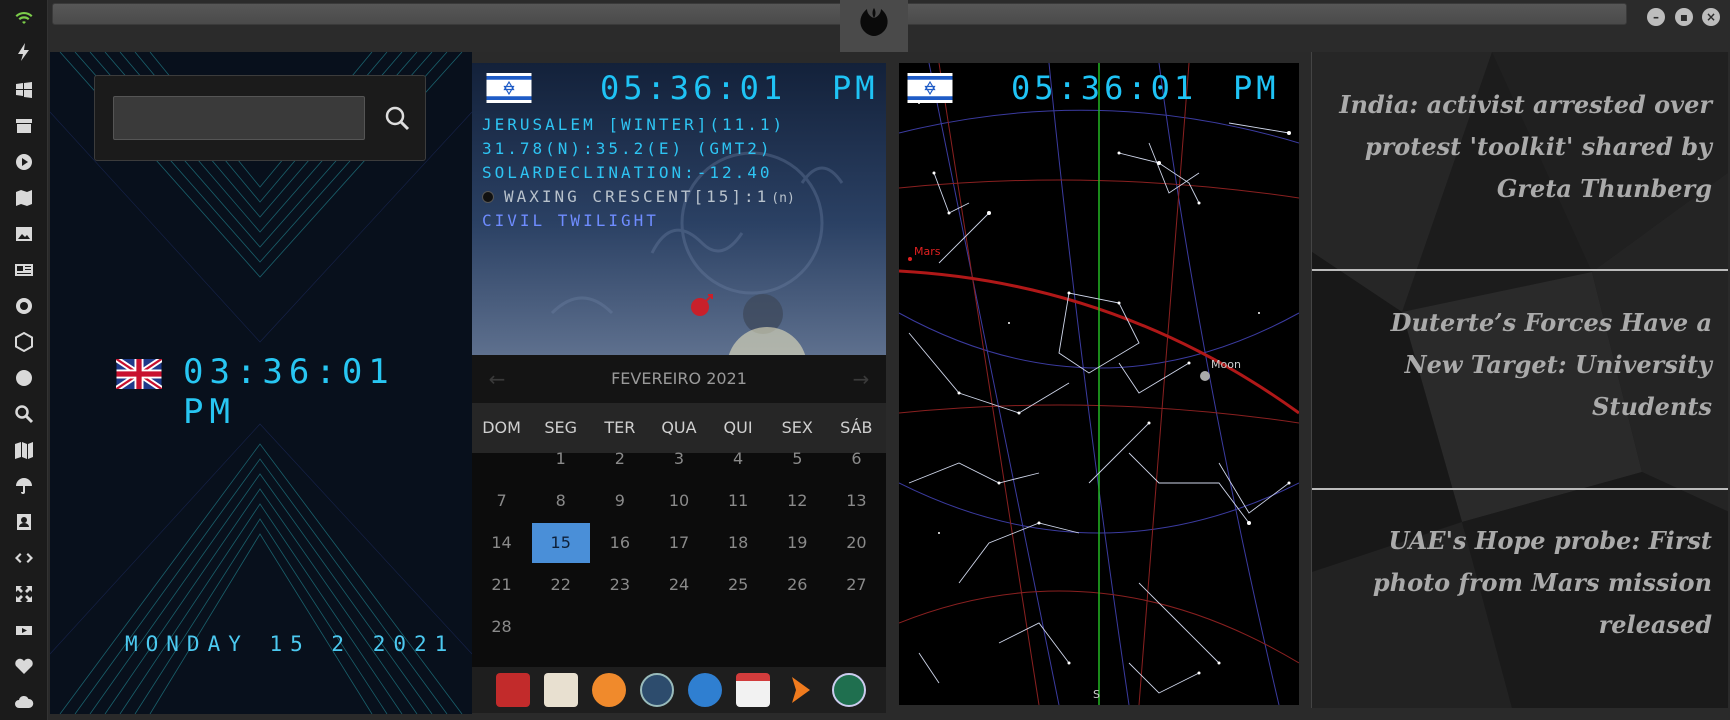  Describe the element at coordinates (497, 379) in the screenshot. I see `previous-month-button: ←` at that location.